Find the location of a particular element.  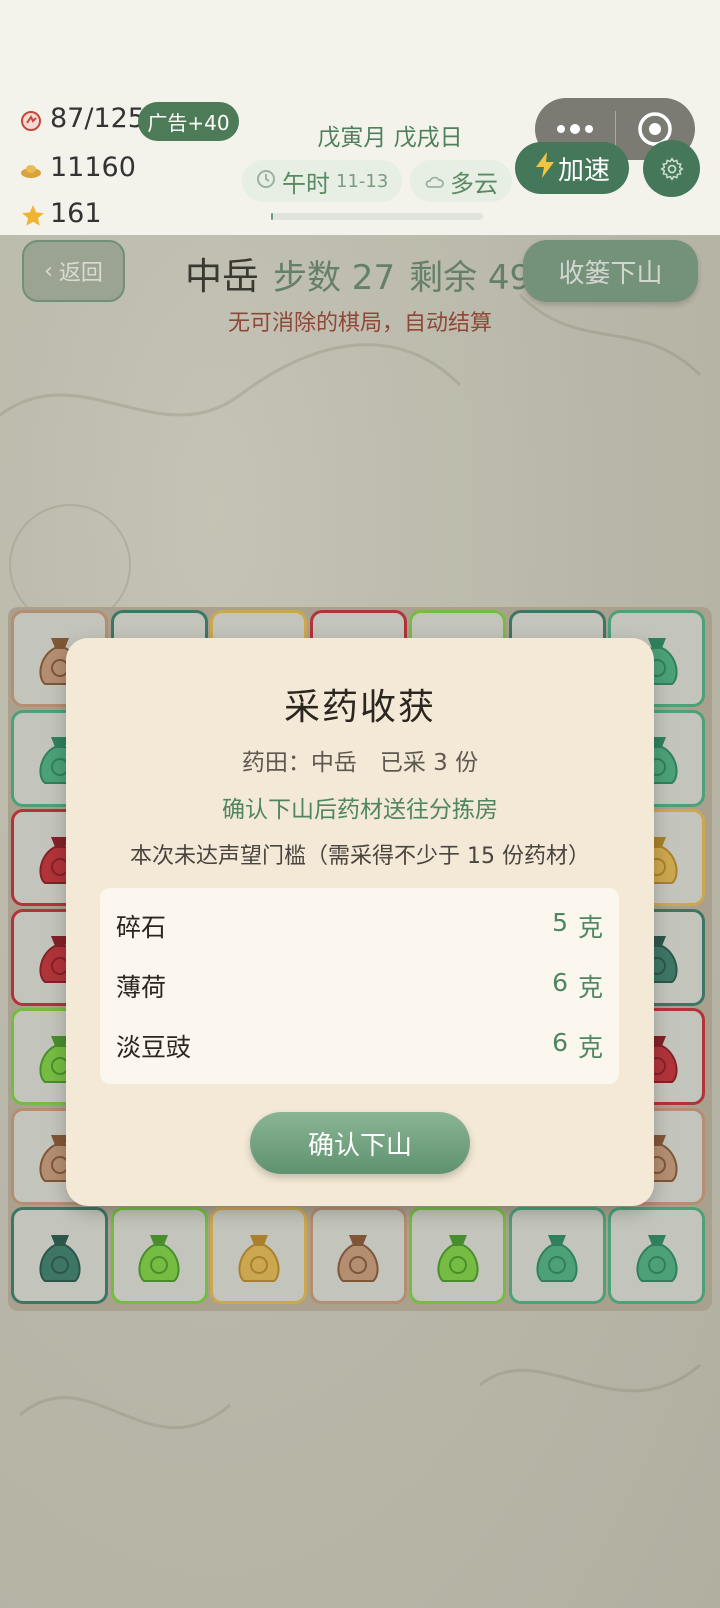

time-range: 11-13 is located at coordinates (362, 181).